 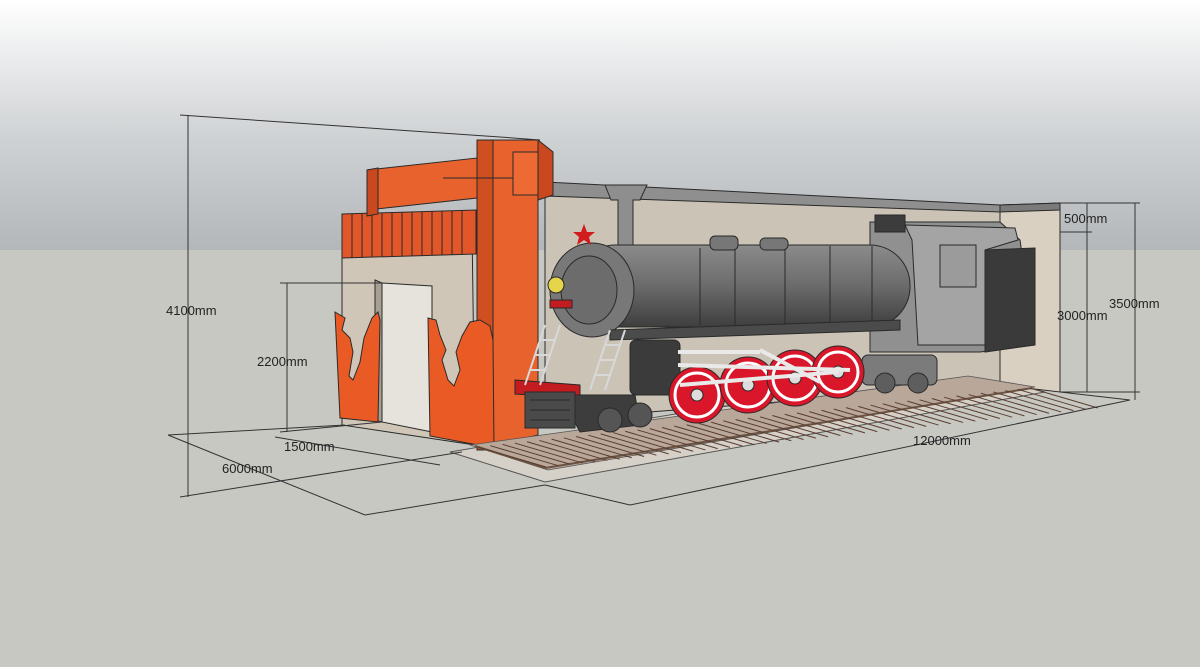 What do you see at coordinates (461, 383) in the screenshot?
I see `rock-panel-right` at bounding box center [461, 383].